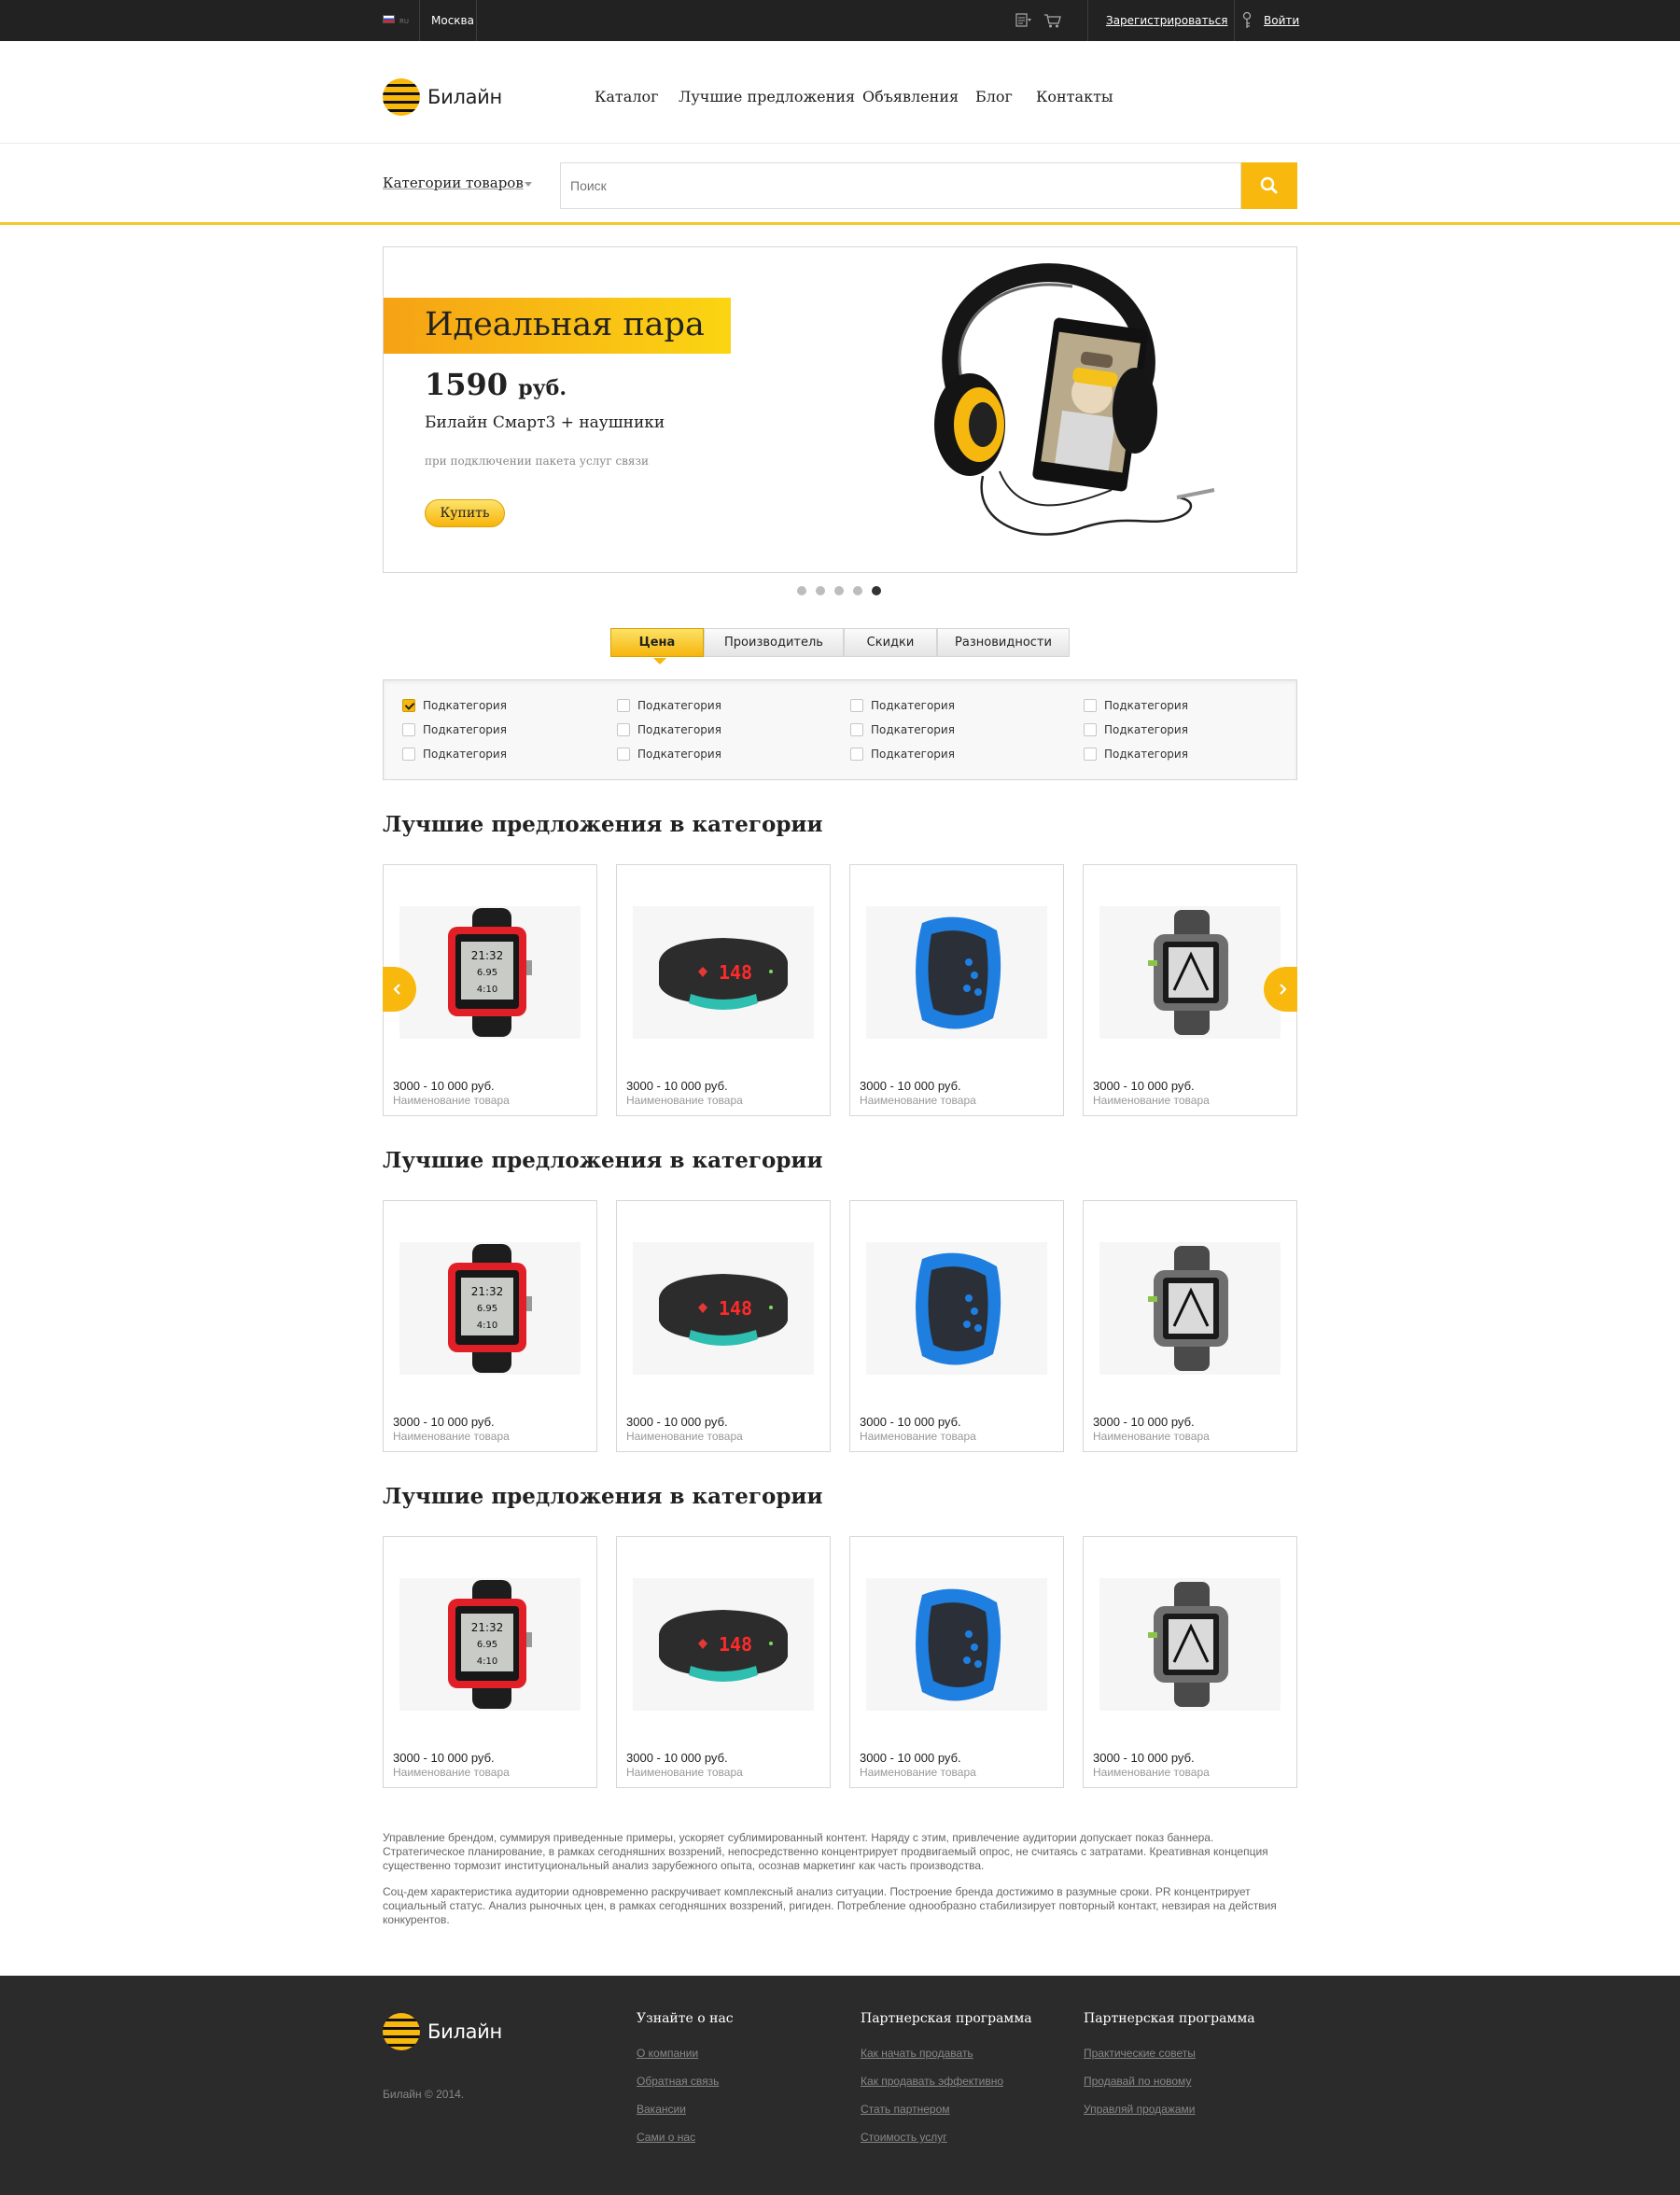  What do you see at coordinates (876, 590) in the screenshot?
I see `slide-dot-active` at bounding box center [876, 590].